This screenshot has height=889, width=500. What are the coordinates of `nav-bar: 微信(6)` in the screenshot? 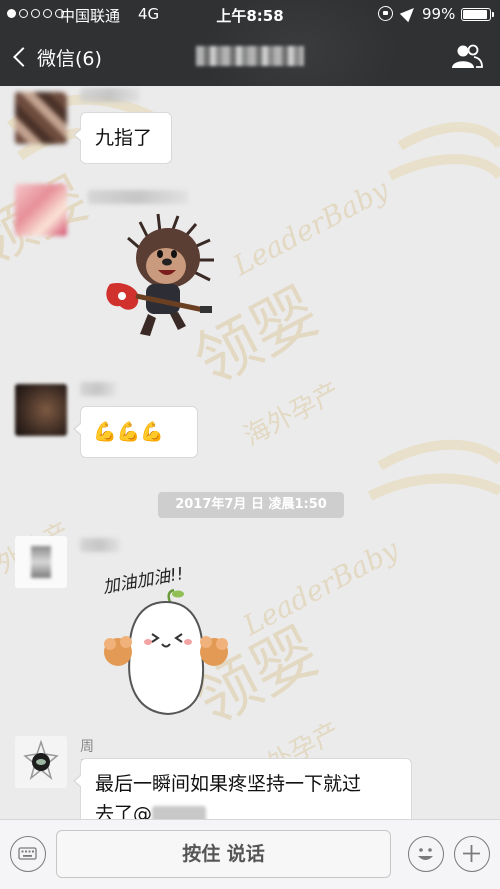 It's located at (250, 57).